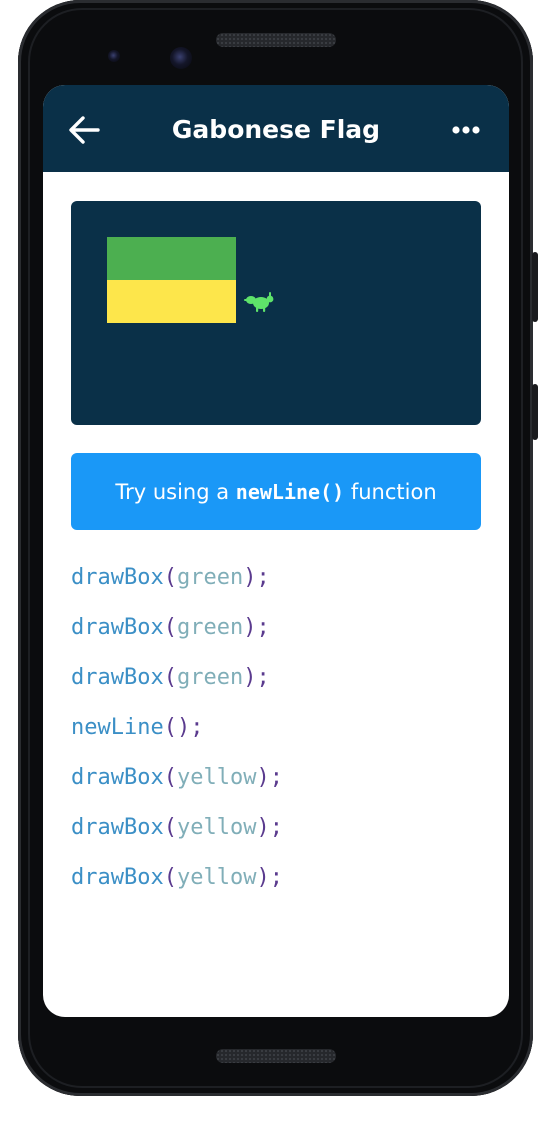 The width and height of the screenshot is (552, 1128). What do you see at coordinates (535, 412) in the screenshot?
I see `power-button` at bounding box center [535, 412].